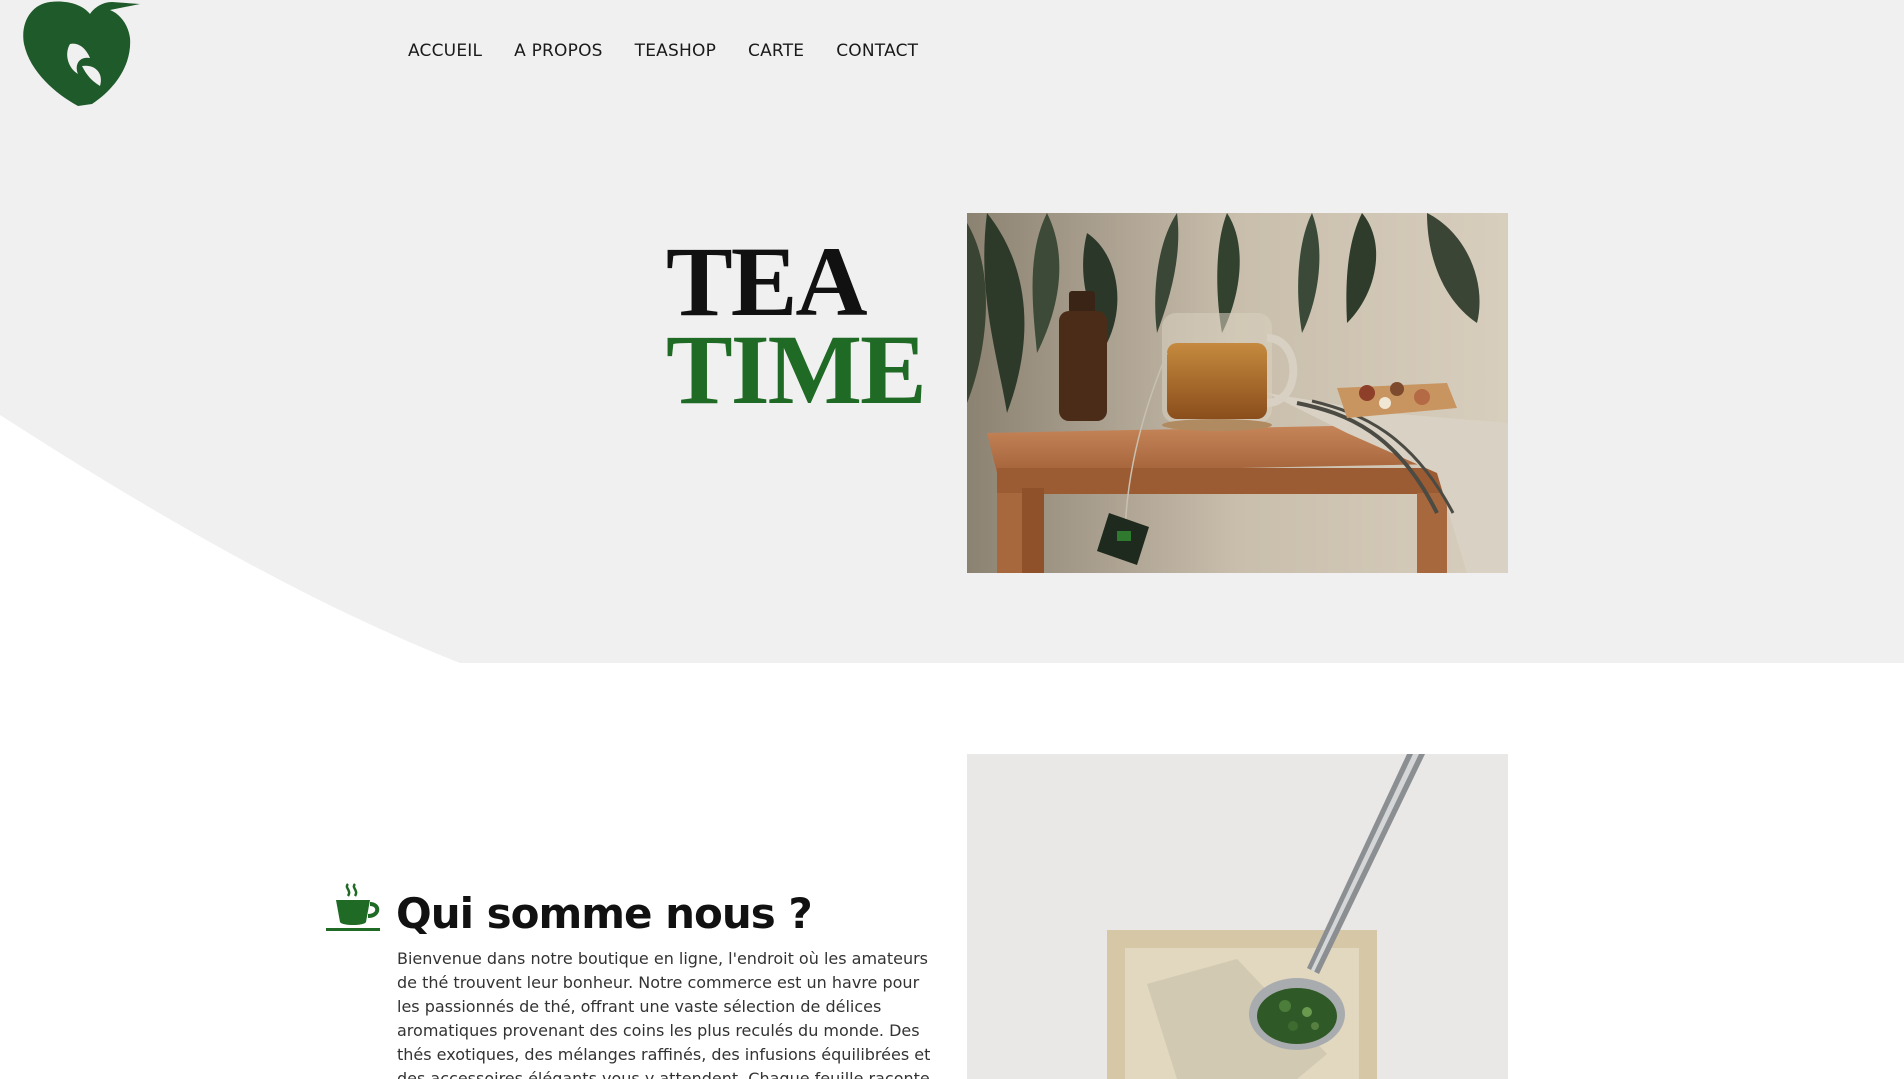 This screenshot has height=1079, width=1904. I want to click on about-title: Qui somme nous ?, so click(604, 913).